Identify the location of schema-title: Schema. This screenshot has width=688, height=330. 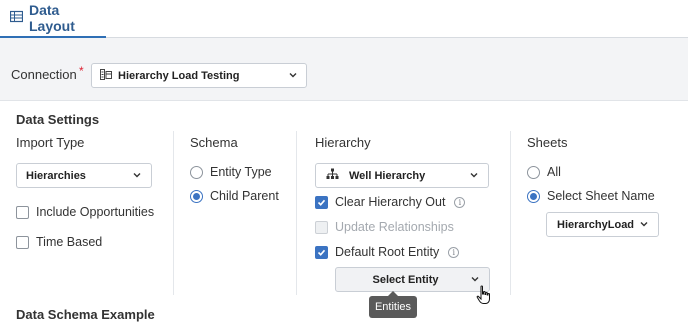
(214, 142).